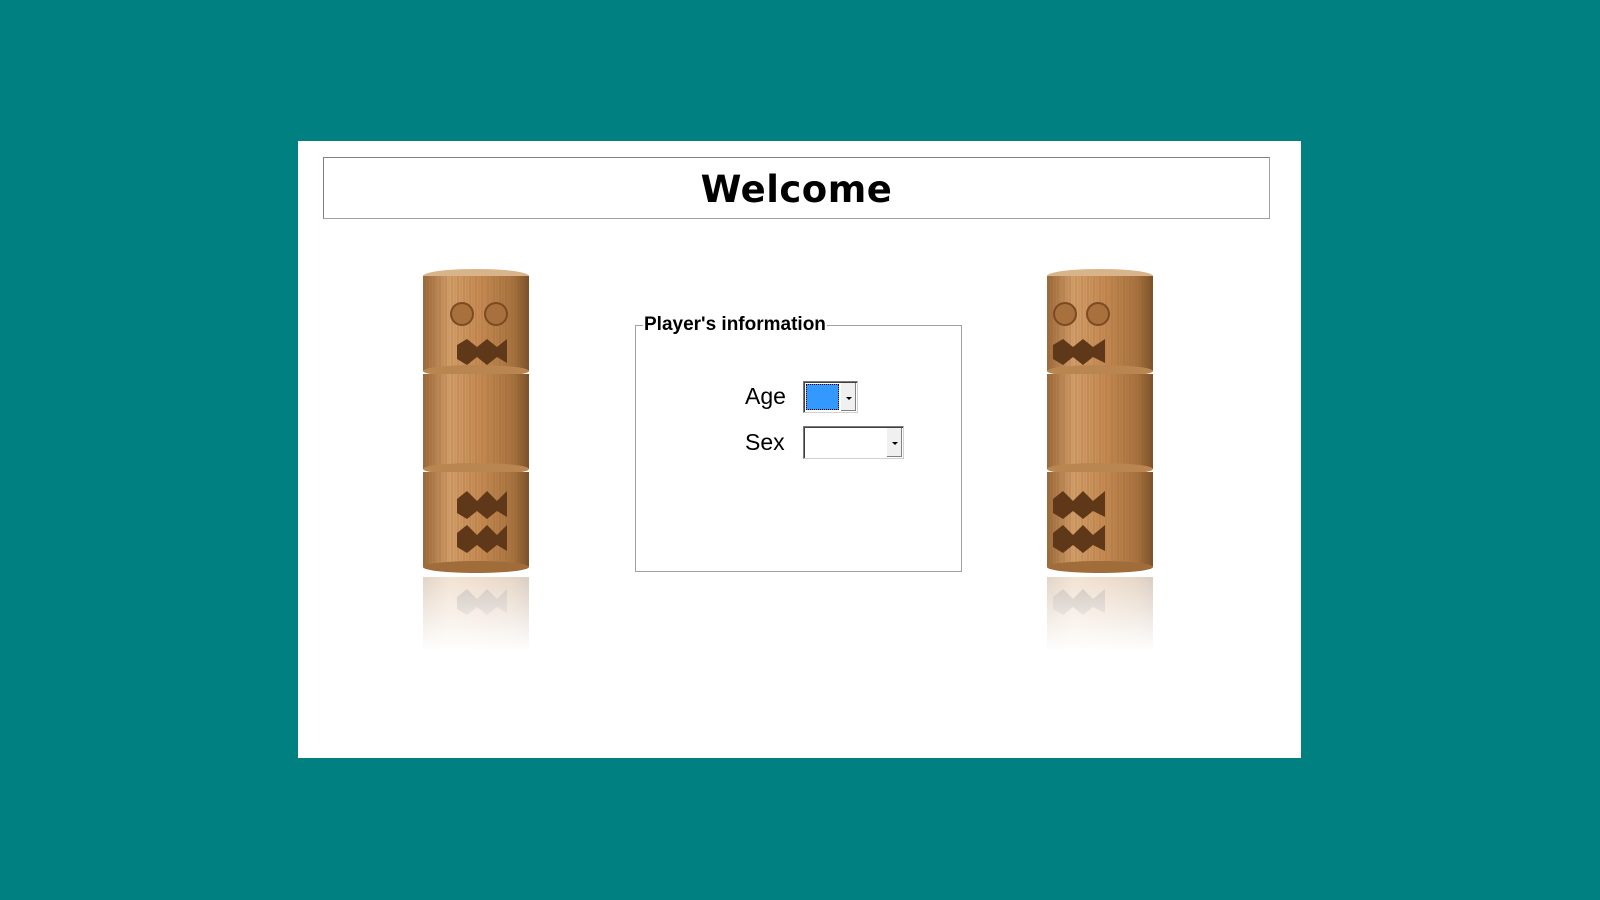  I want to click on player-info-fieldset: Player's information Age Sex, so click(798, 443).